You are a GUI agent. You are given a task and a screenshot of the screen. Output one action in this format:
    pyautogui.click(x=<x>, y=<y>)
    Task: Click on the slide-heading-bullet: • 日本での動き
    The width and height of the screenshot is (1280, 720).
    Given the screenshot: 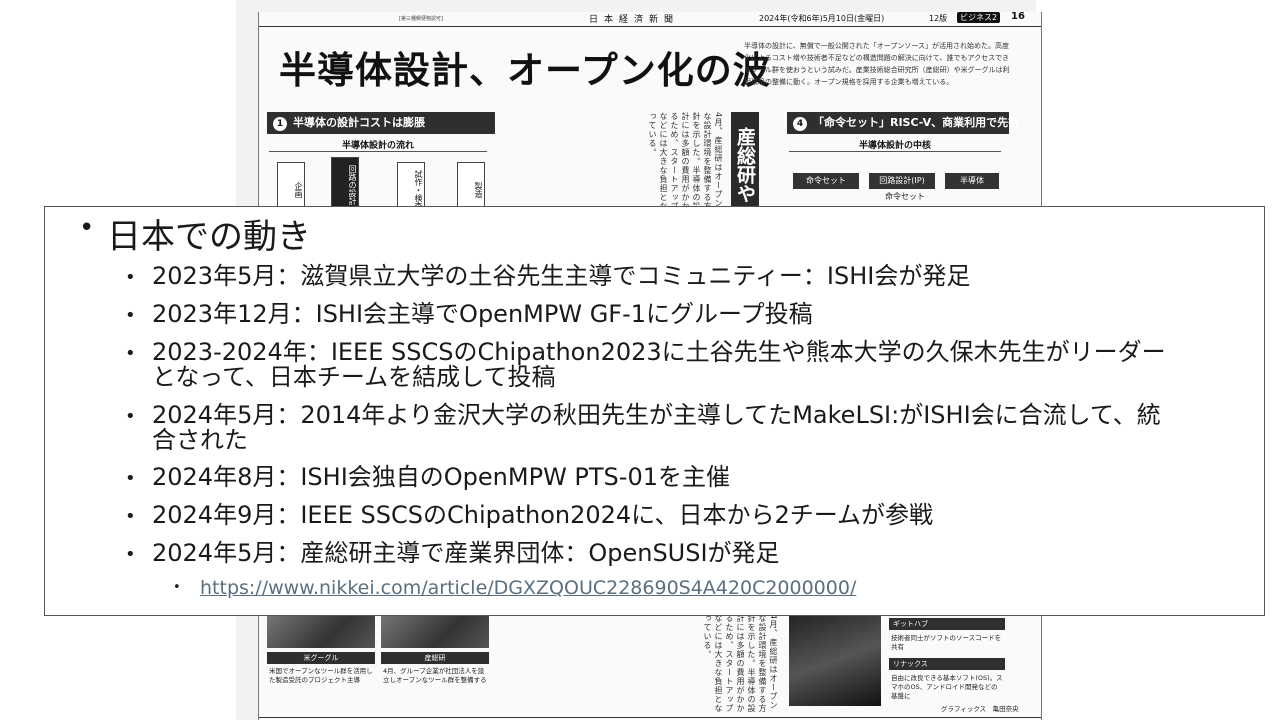 What is the action you would take?
    pyautogui.click(x=195, y=233)
    